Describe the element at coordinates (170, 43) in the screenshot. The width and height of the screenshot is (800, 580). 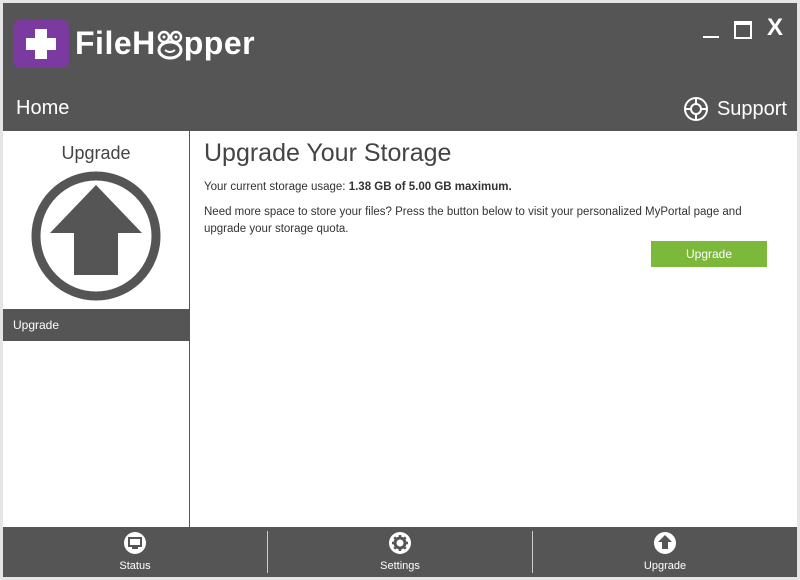
I see `frog-logo-icon` at that location.